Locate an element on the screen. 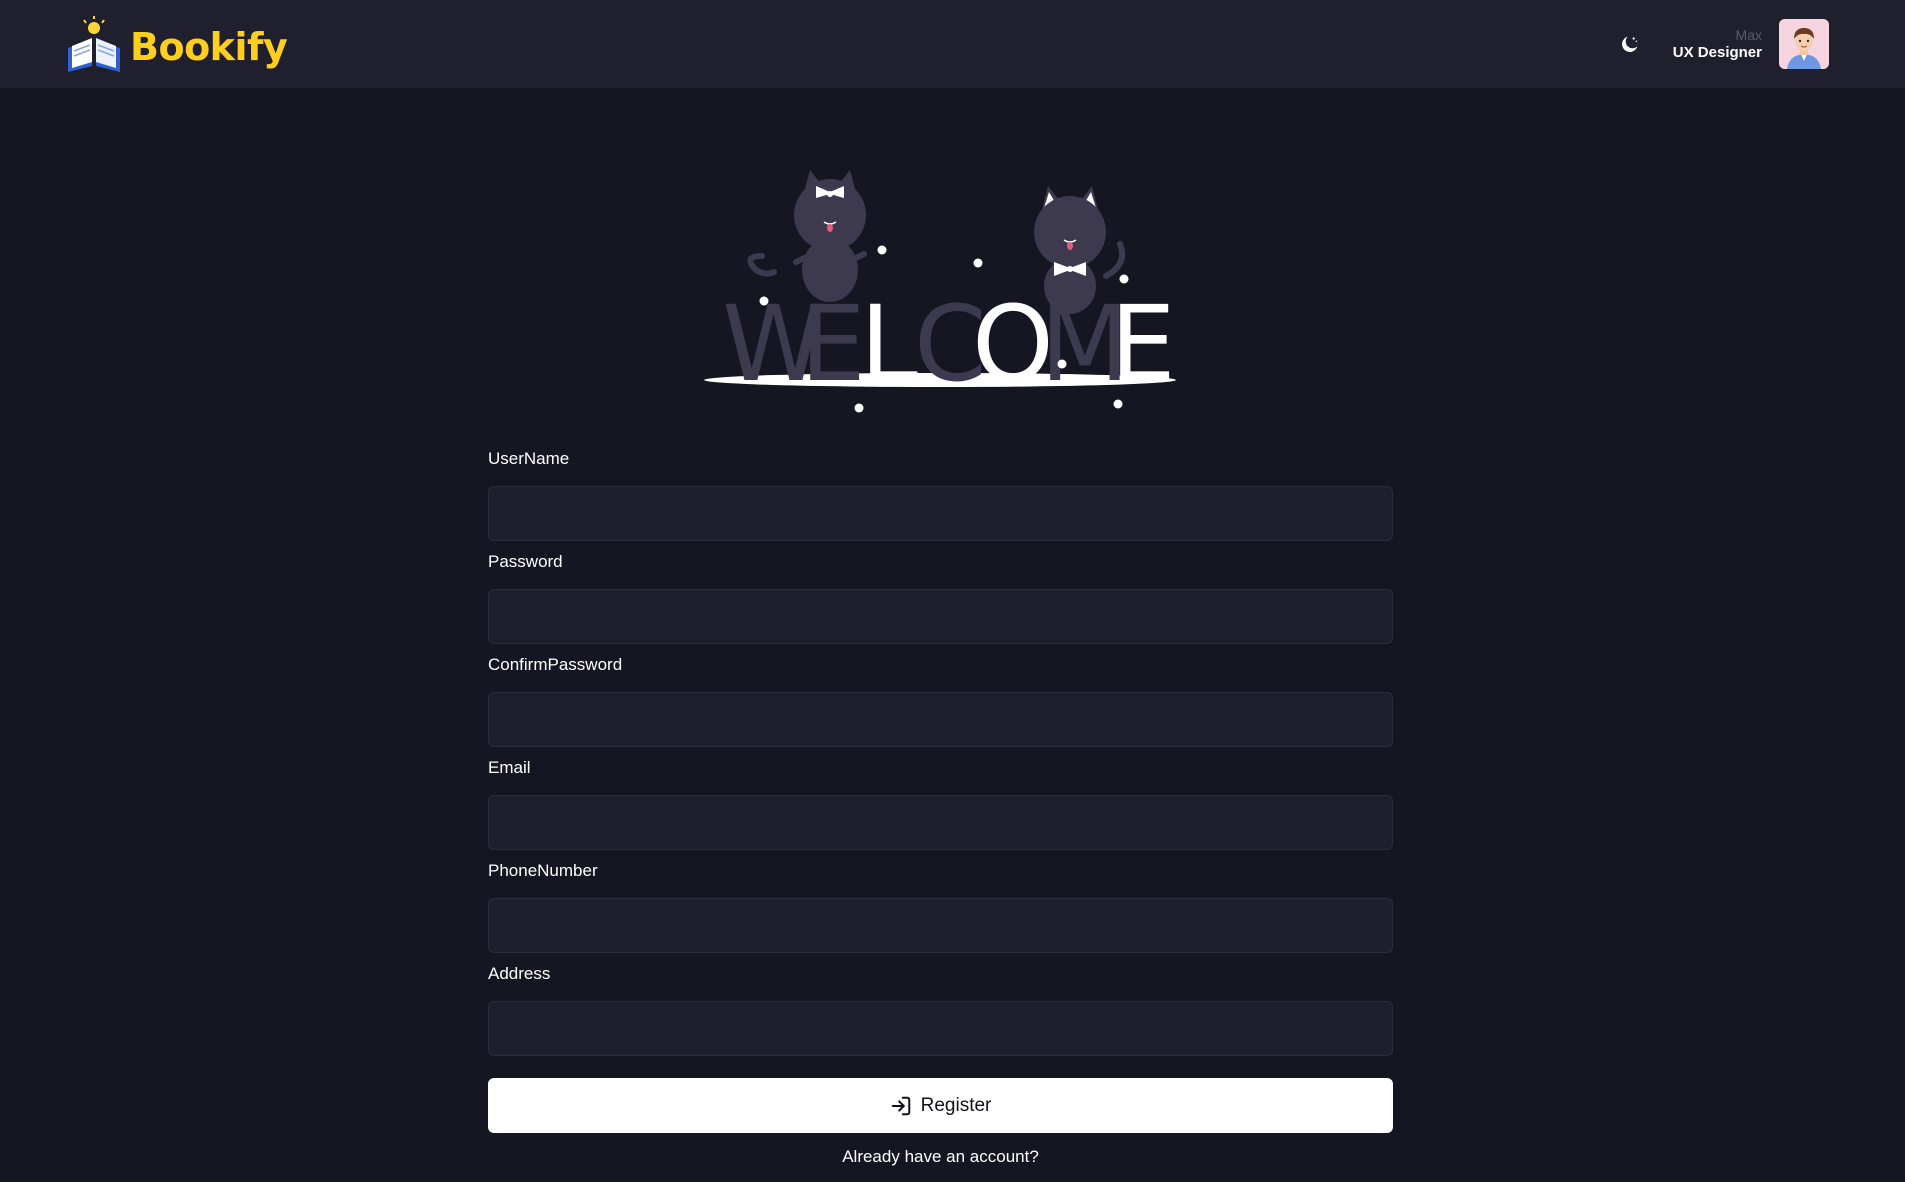  email-label: Email is located at coordinates (509, 767).